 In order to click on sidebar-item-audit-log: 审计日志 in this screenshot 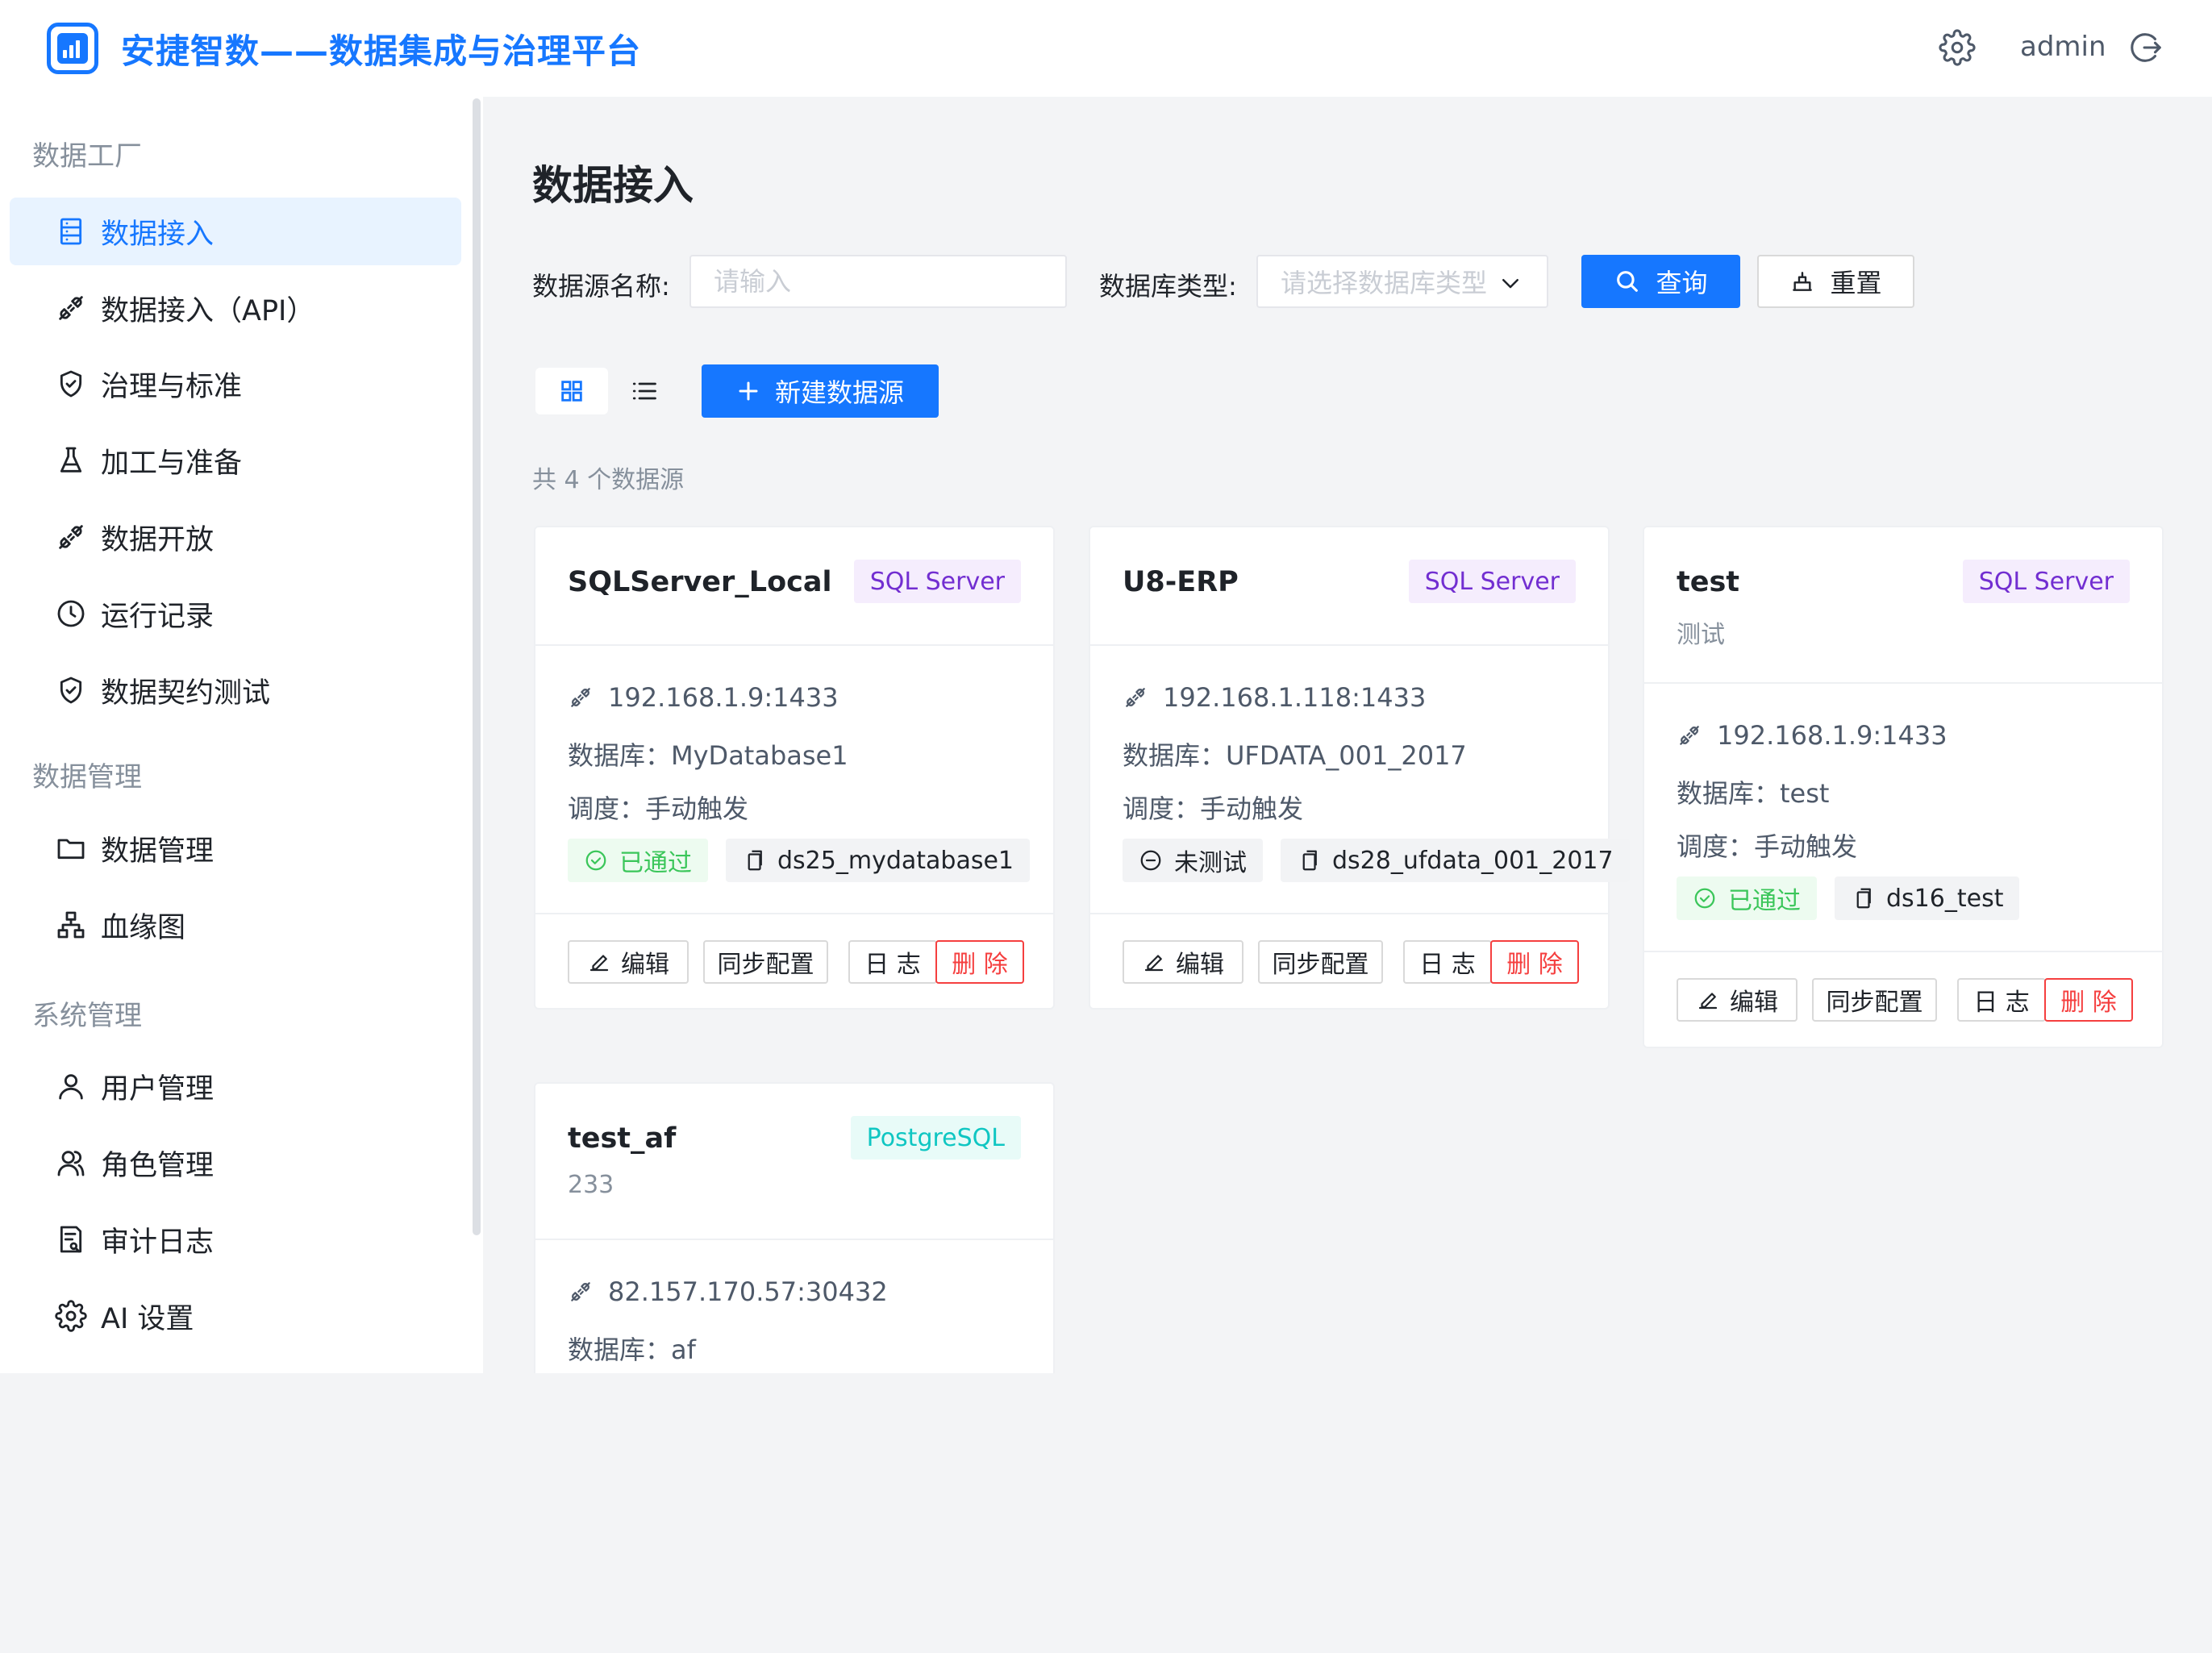, I will do `click(235, 1239)`.